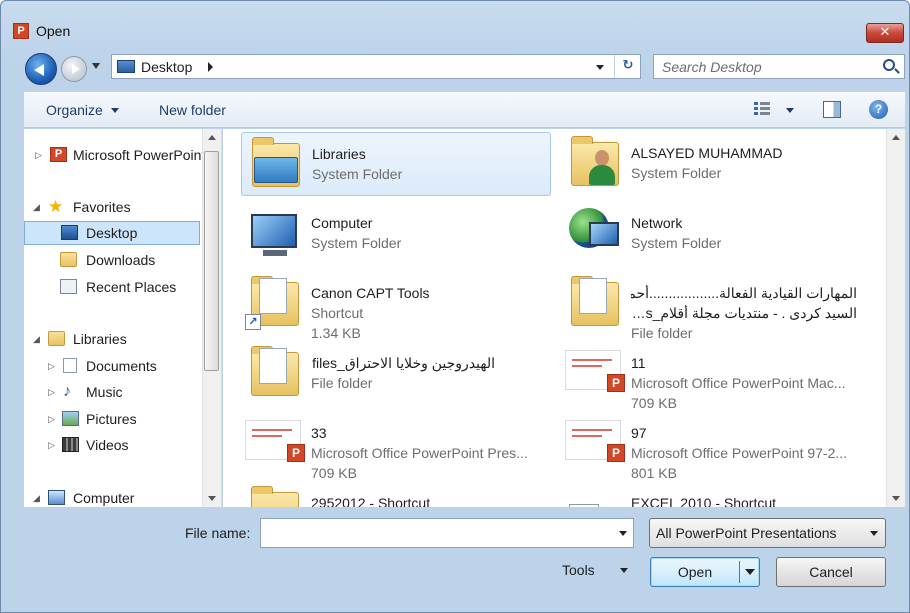 The image size is (910, 613). I want to click on search-icon, so click(889, 65).